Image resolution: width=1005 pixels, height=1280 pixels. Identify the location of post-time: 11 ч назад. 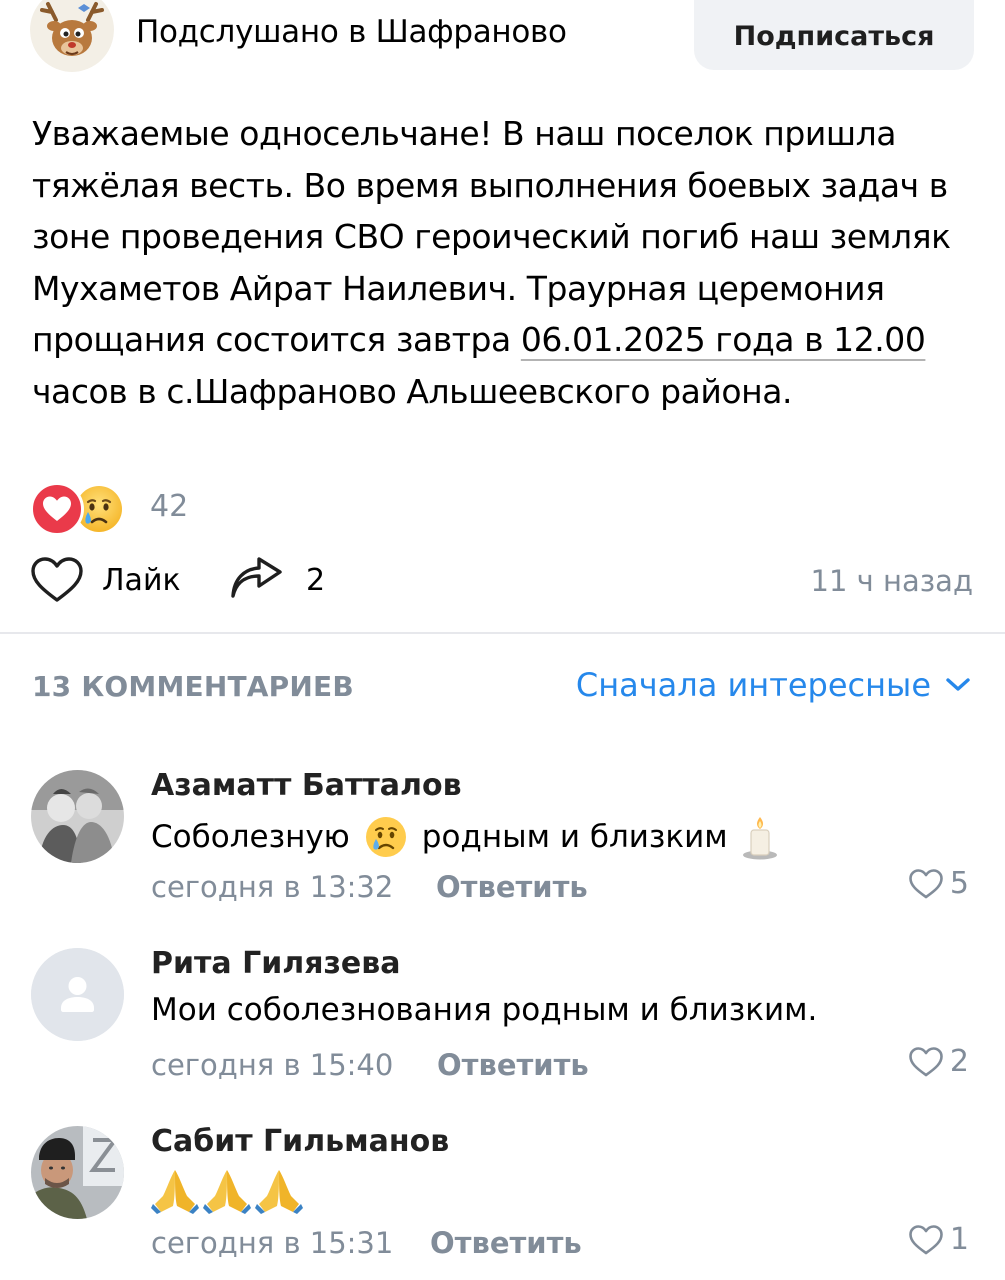
(891, 581).